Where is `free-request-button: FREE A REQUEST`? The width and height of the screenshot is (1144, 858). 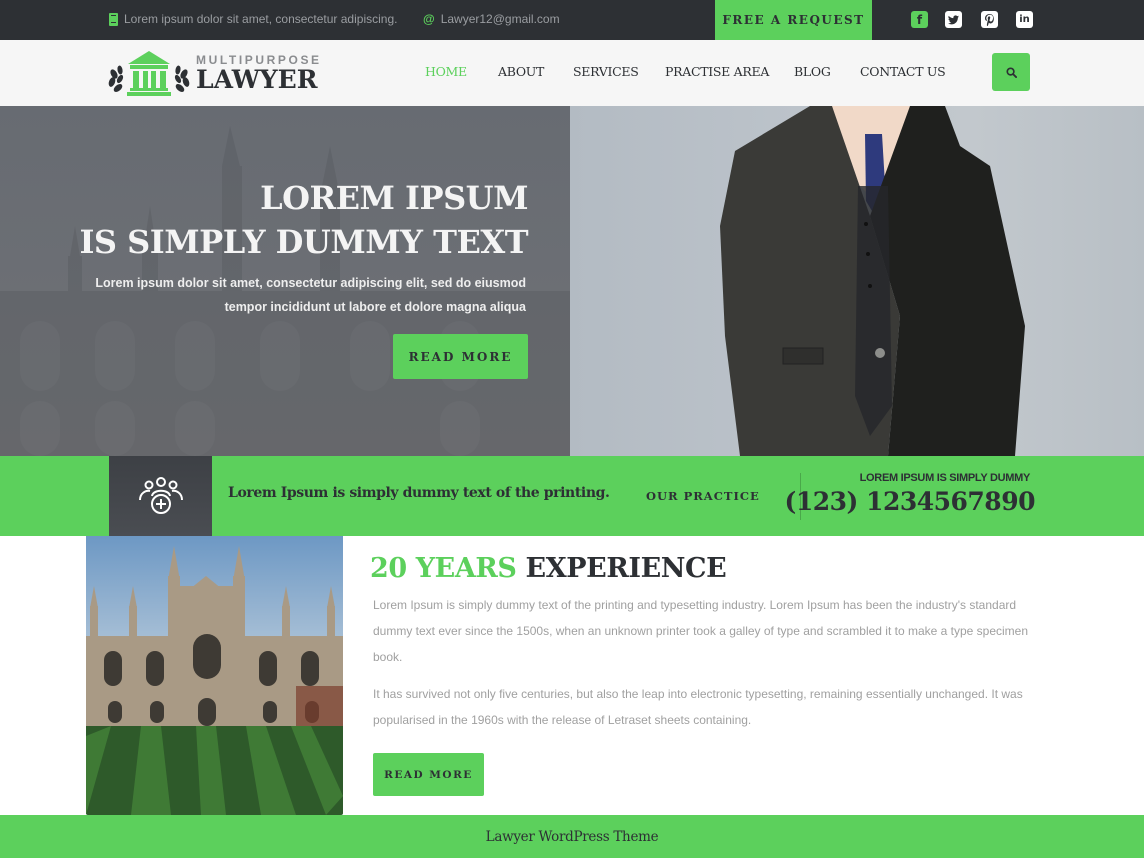 free-request-button: FREE A REQUEST is located at coordinates (793, 20).